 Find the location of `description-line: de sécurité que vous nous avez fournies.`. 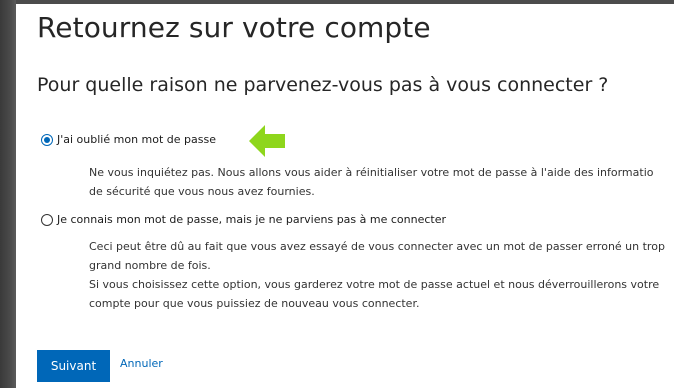

description-line: de sécurité que vous nous avez fournies. is located at coordinates (202, 191).